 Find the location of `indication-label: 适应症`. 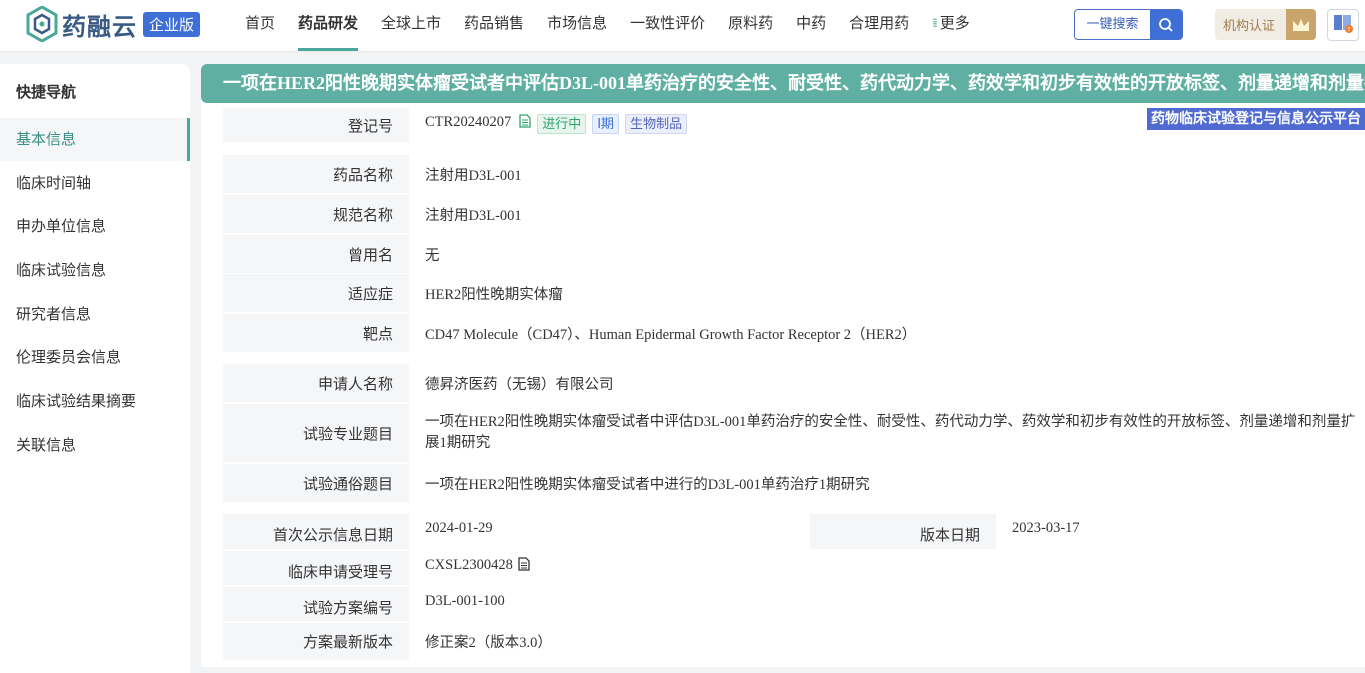

indication-label: 适应症 is located at coordinates (316, 293).